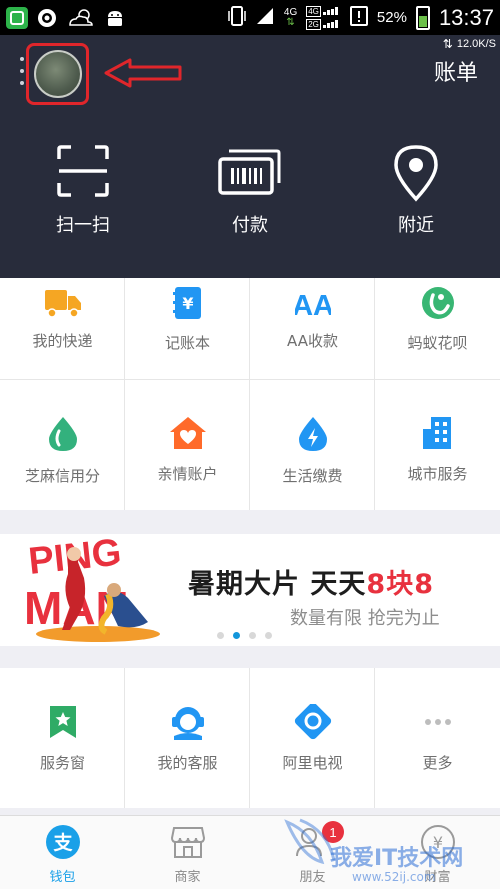 The image size is (500, 889). What do you see at coordinates (323, 17) in the screenshot?
I see `dual-sim-signal: 4G 2G` at bounding box center [323, 17].